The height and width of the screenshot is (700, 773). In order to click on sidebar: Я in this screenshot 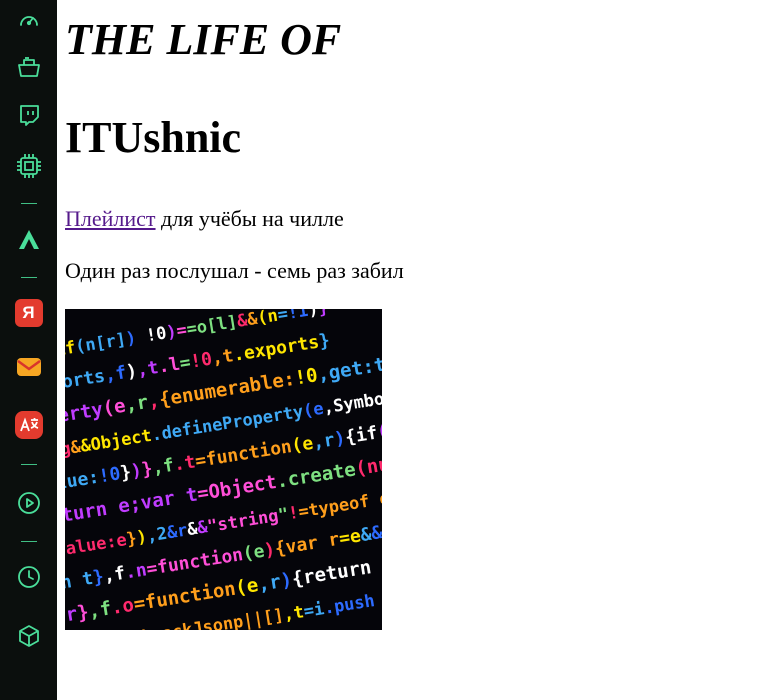, I will do `click(28, 350)`.